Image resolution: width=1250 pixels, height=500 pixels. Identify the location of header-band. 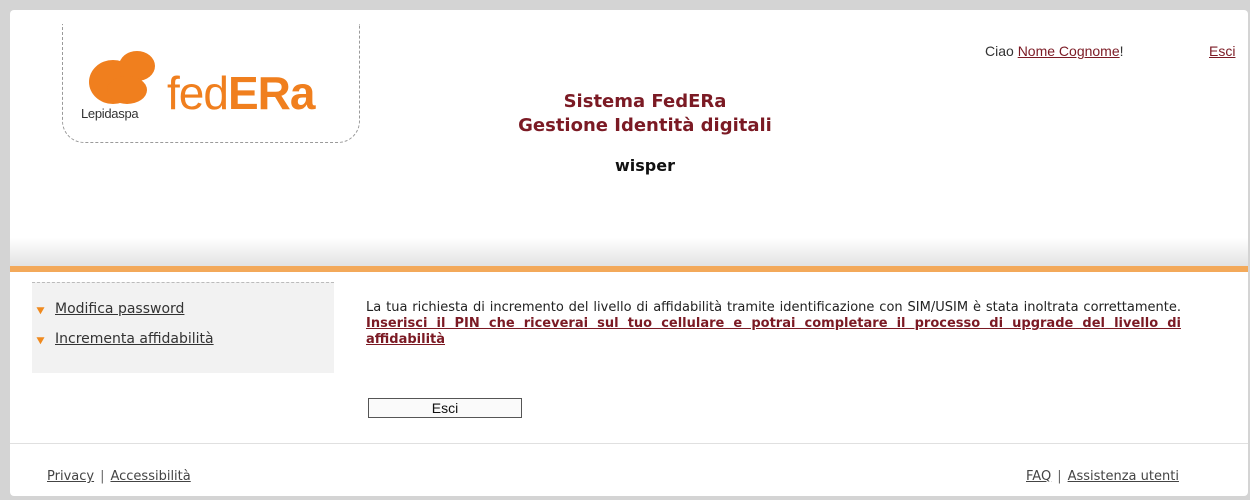
(629, 252).